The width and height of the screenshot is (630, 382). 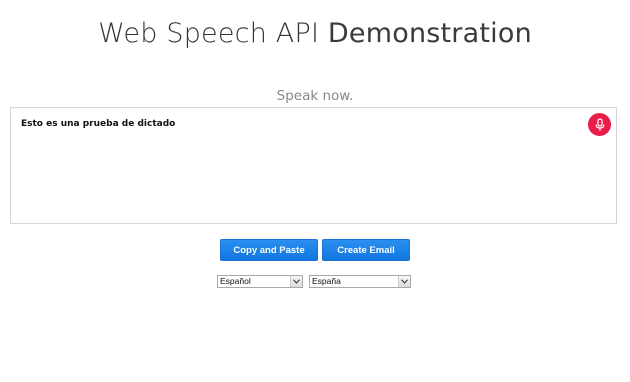 What do you see at coordinates (260, 281) in the screenshot?
I see `language-select: Español` at bounding box center [260, 281].